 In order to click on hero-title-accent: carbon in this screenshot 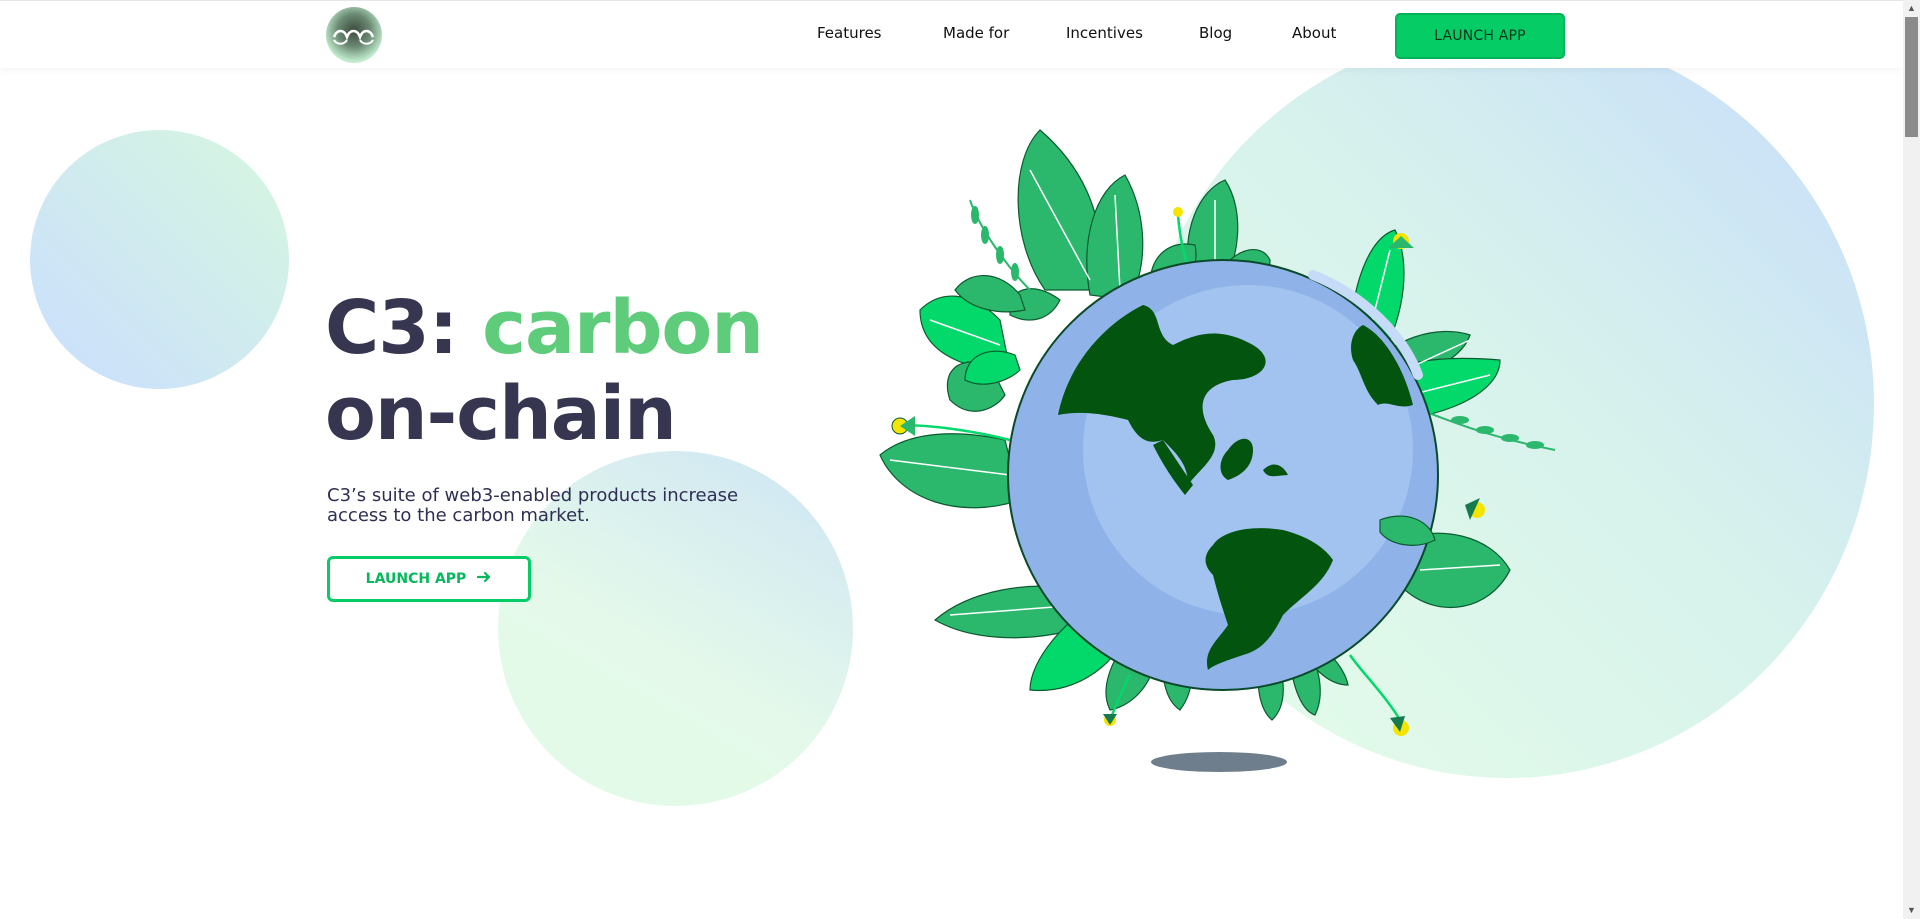, I will do `click(623, 328)`.